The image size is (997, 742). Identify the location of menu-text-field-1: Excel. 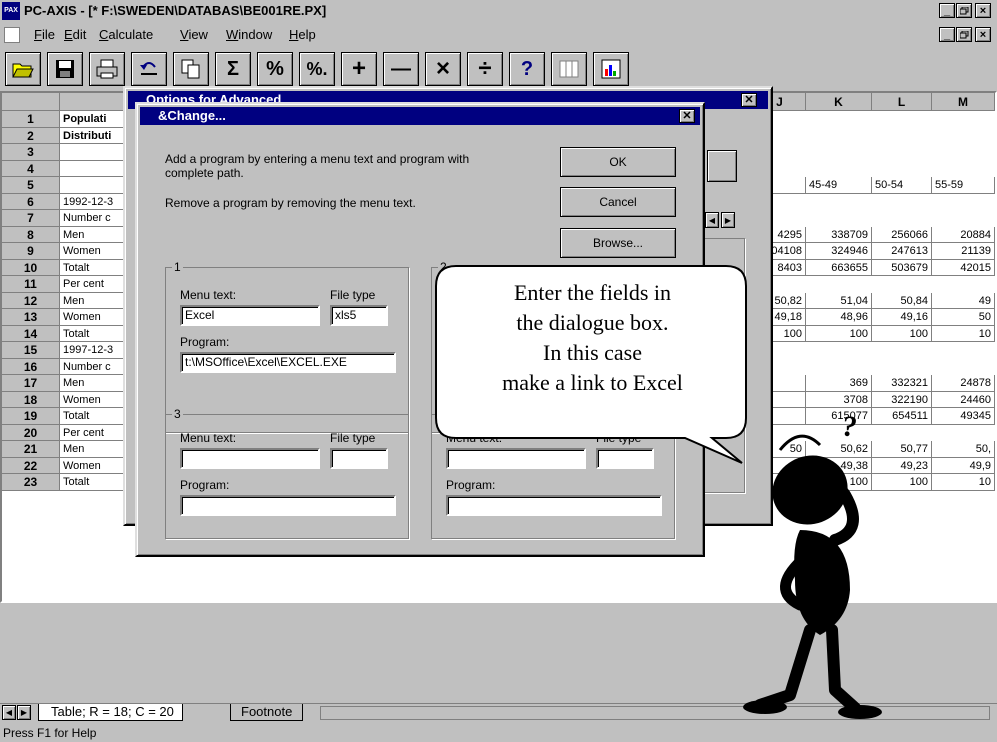
(250, 315).